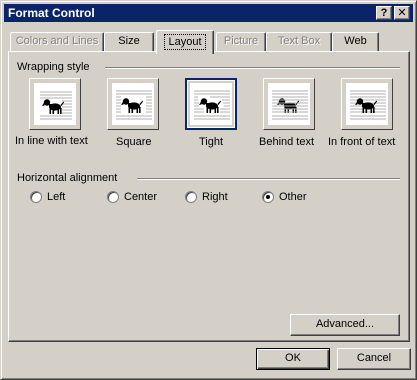  I want to click on cancel-button-label: Cancel, so click(374, 358).